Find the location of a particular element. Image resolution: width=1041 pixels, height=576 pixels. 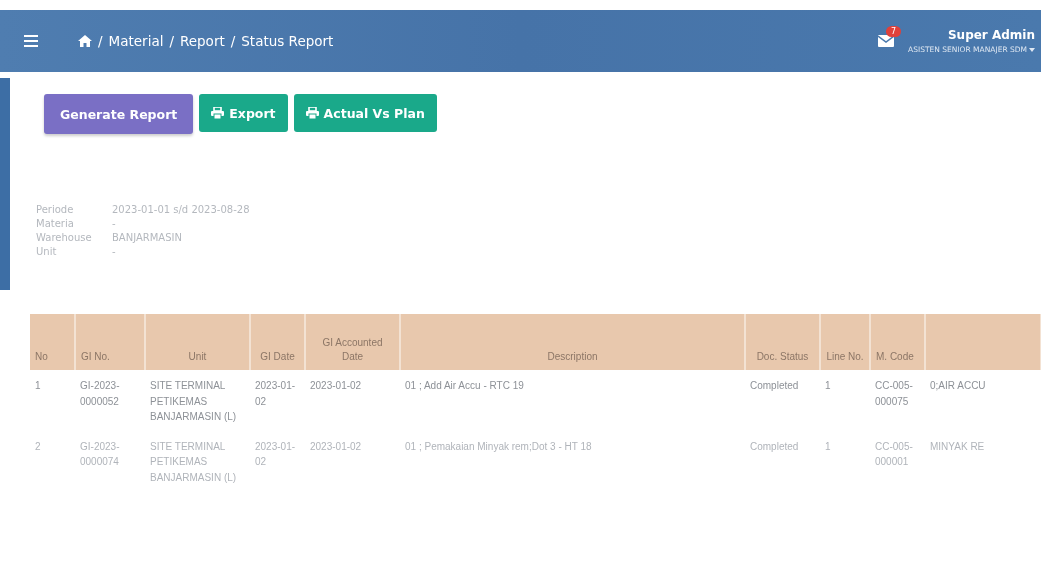

filter-label: Warehouse is located at coordinates (64, 237).